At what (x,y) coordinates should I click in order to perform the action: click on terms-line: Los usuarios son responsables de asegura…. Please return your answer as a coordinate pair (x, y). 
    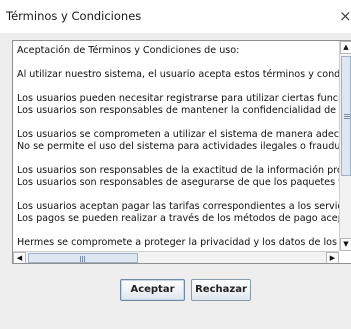
    Looking at the image, I should click on (182, 182).